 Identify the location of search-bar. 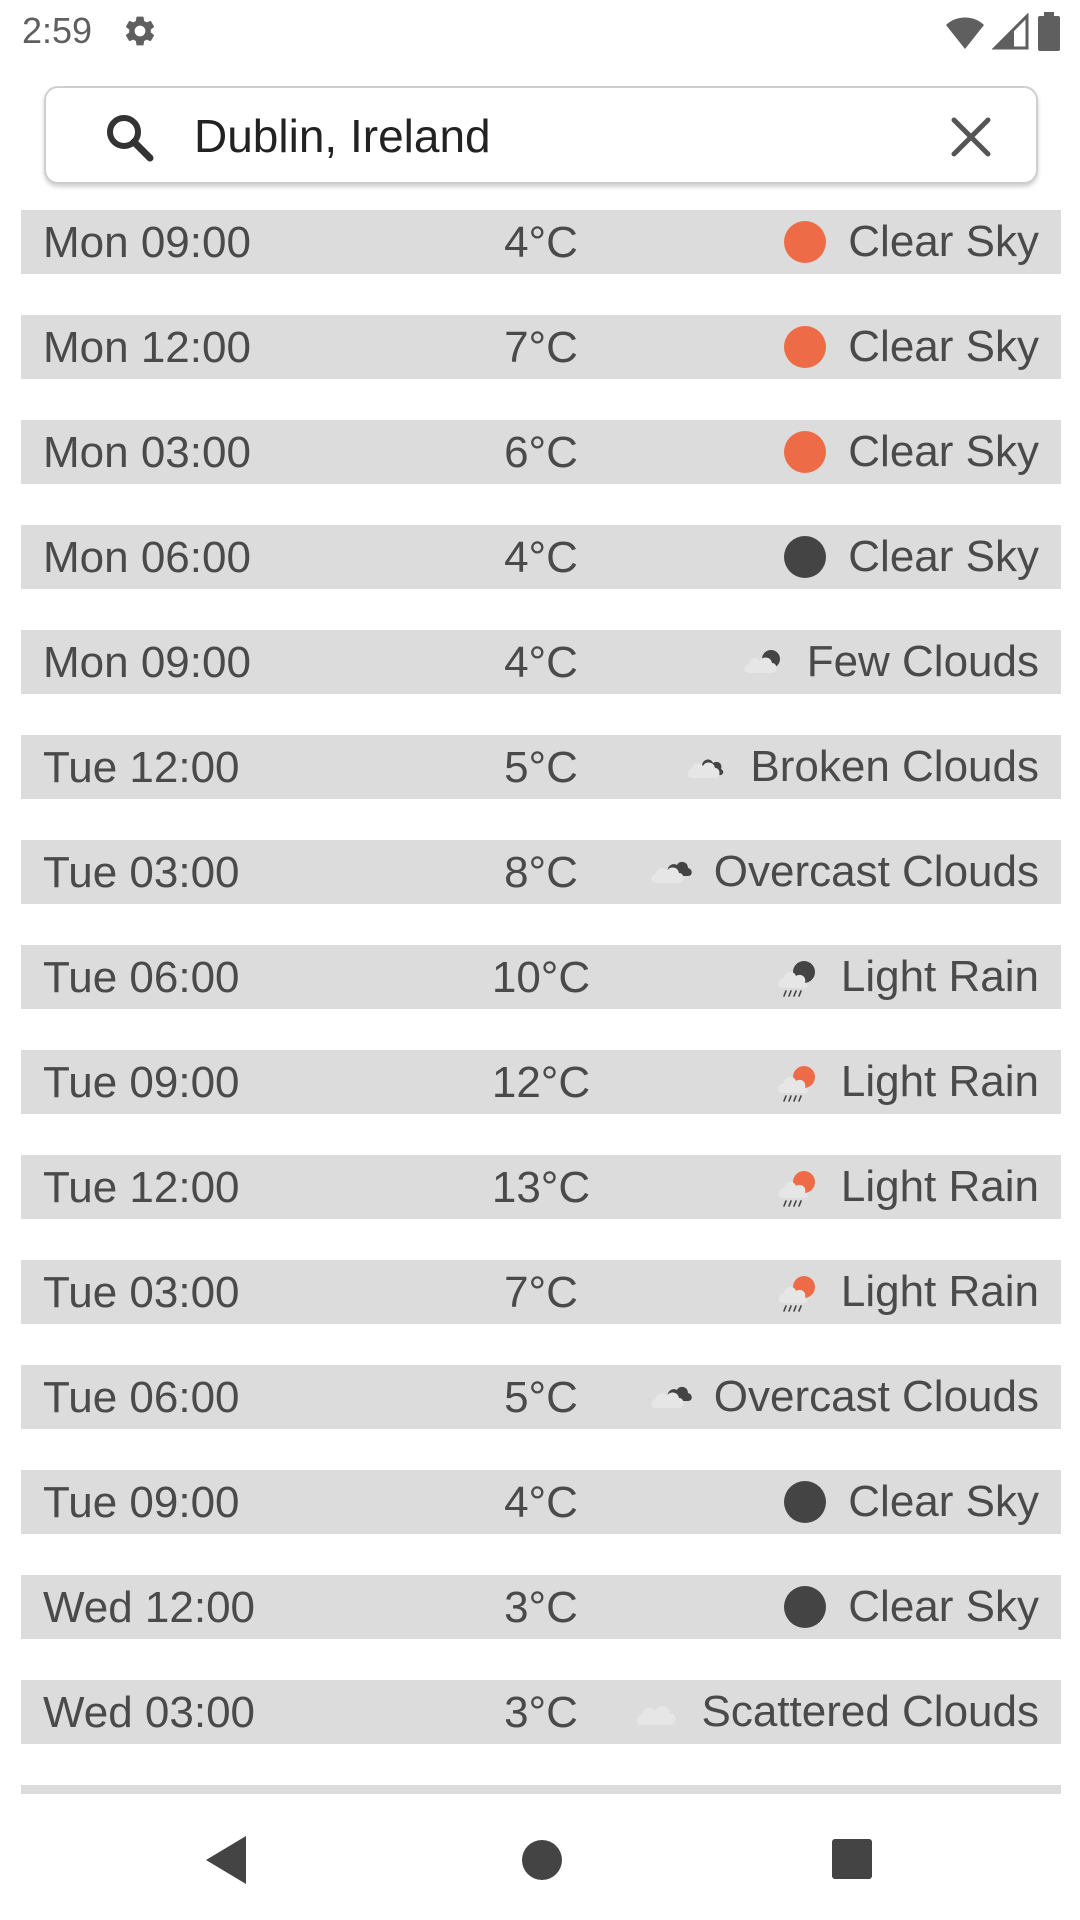
(541, 135).